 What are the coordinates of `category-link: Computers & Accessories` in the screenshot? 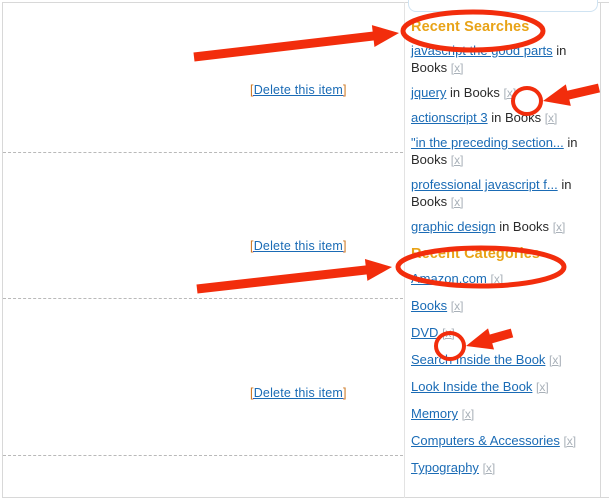 It's located at (485, 440).